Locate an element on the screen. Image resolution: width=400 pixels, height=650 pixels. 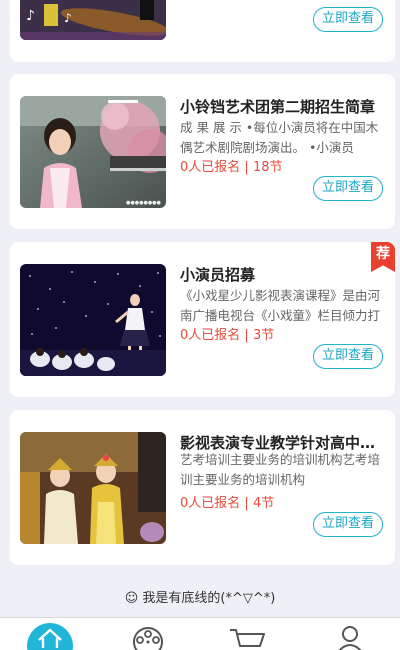
course-title: 小演员招募 is located at coordinates (218, 275).